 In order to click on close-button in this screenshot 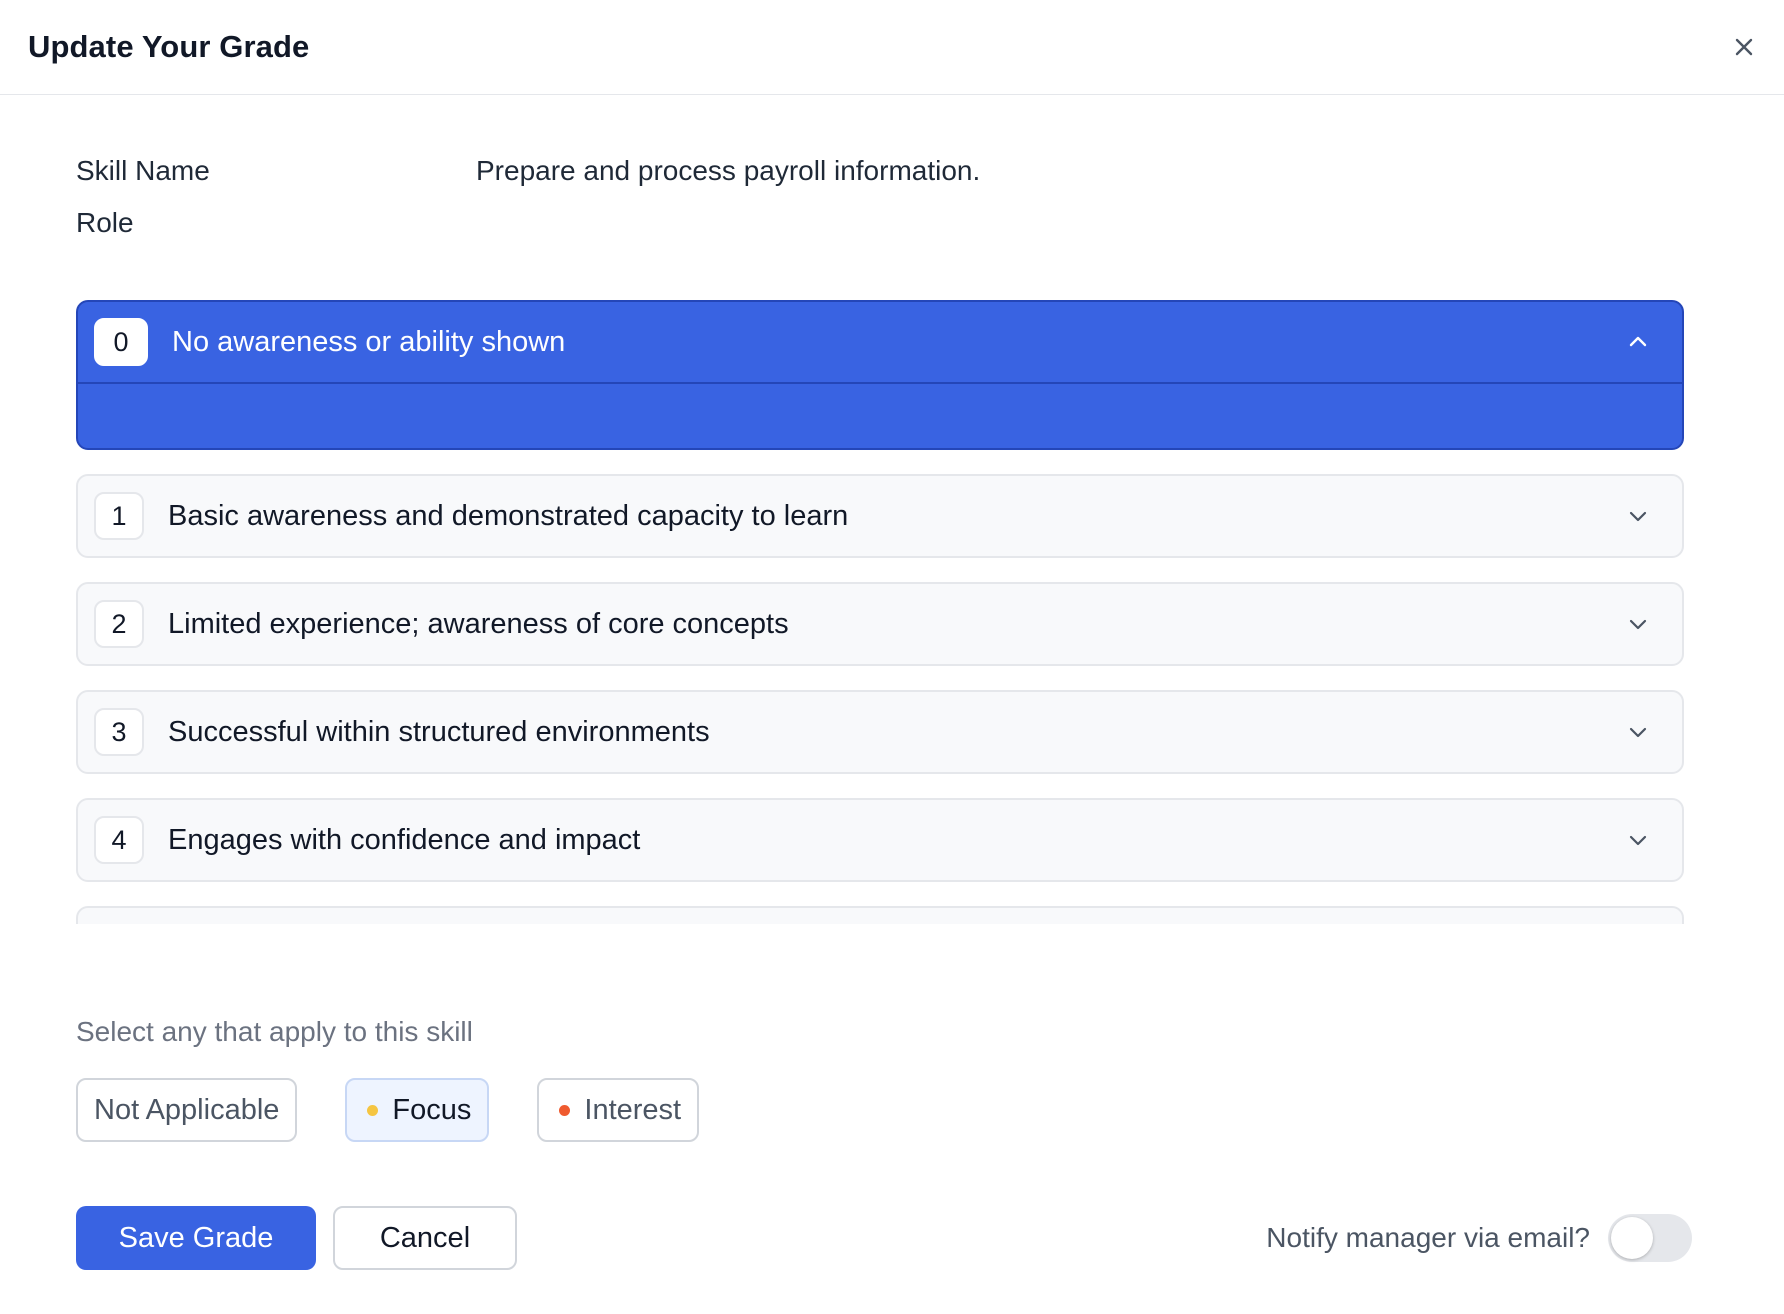, I will do `click(1744, 47)`.